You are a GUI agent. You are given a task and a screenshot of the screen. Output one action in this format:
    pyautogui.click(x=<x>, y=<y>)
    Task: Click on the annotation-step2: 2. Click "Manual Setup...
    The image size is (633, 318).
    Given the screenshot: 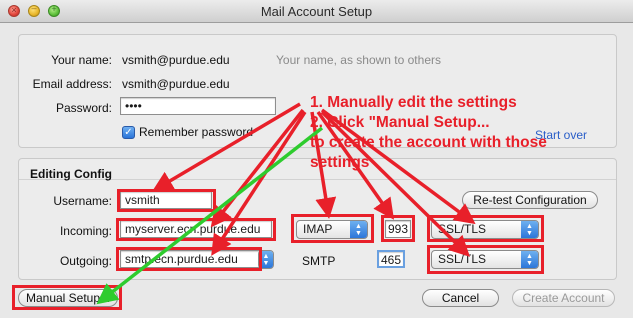 What is the action you would take?
    pyautogui.click(x=400, y=122)
    